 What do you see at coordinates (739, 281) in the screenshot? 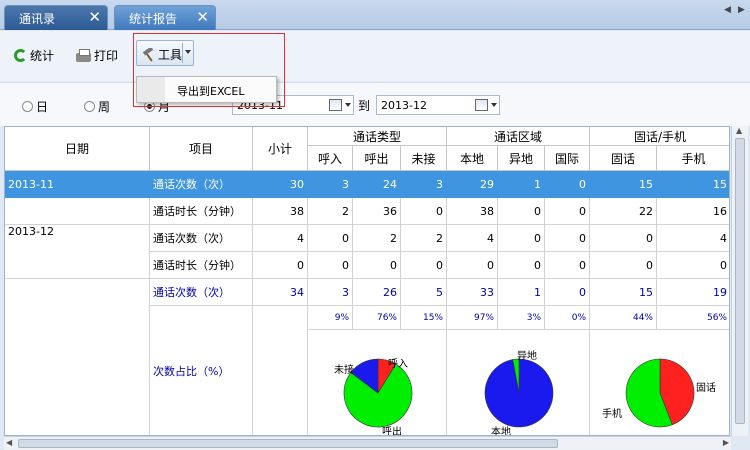
I see `vertical-scrollbar: ▲` at bounding box center [739, 281].